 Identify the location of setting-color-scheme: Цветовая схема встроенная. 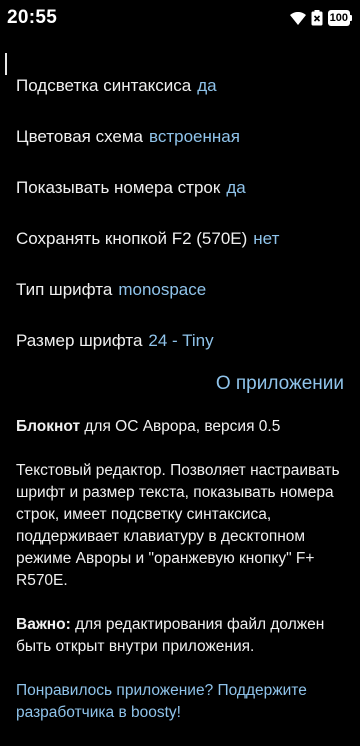
(184, 136).